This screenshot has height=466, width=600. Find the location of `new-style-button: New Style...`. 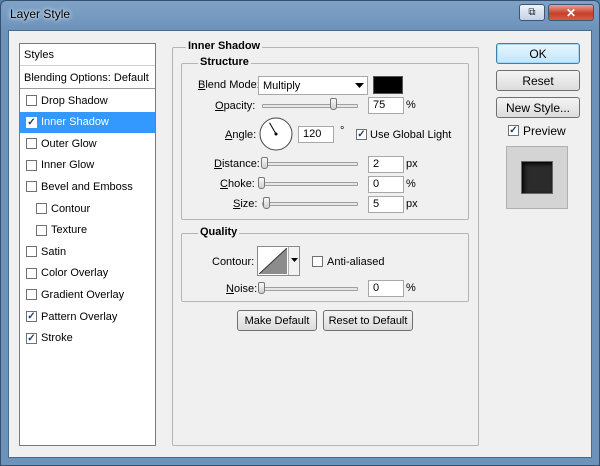

new-style-button: New Style... is located at coordinates (538, 107).